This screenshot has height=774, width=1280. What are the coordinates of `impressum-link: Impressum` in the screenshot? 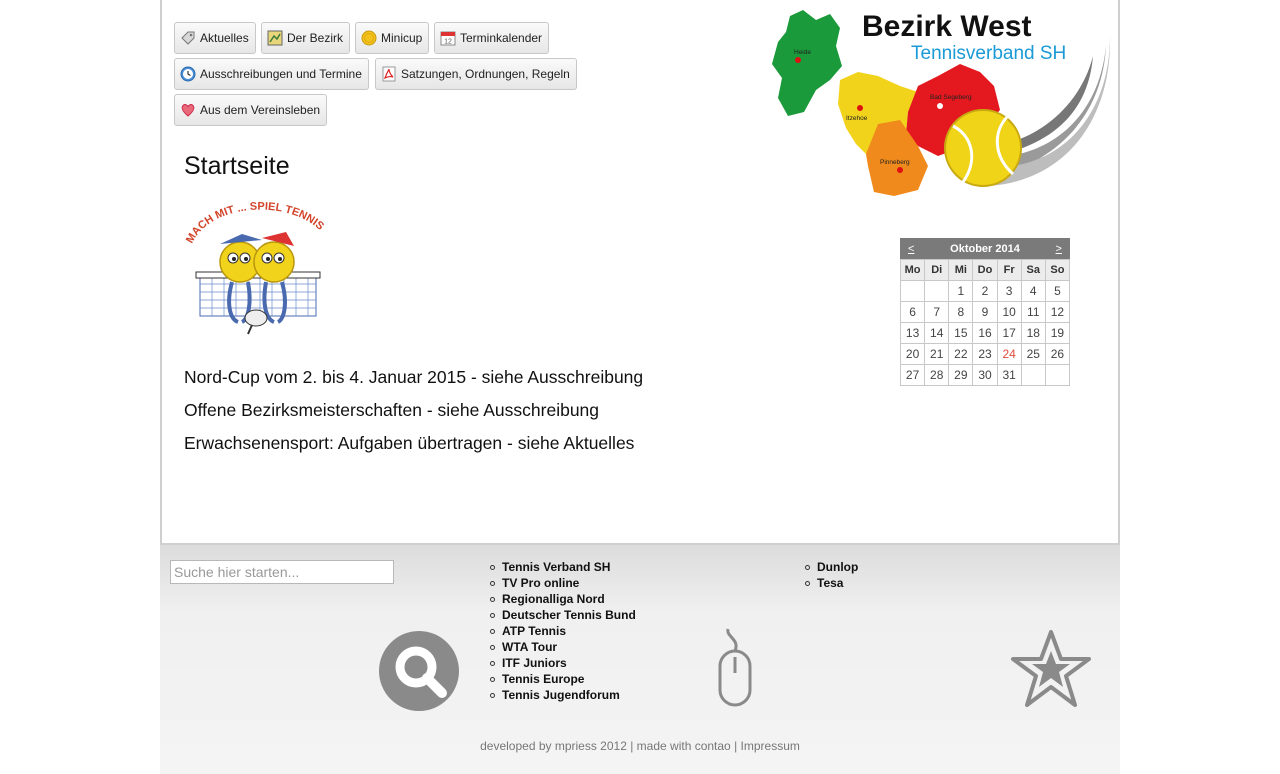 It's located at (770, 746).